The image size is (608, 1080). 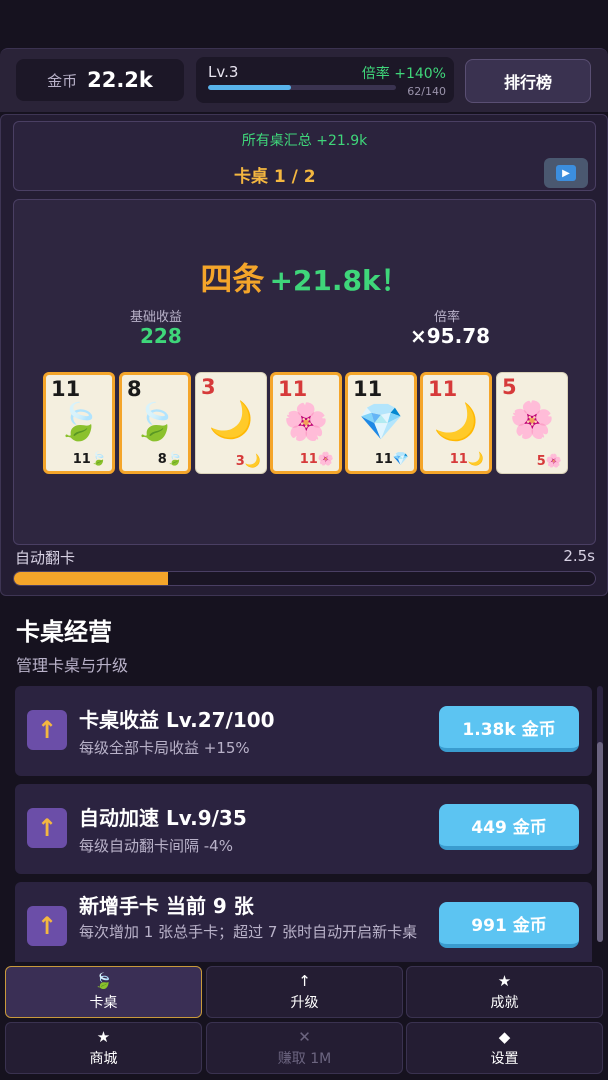 I want to click on table-name: 卡桌 1 / 2, so click(x=275, y=177).